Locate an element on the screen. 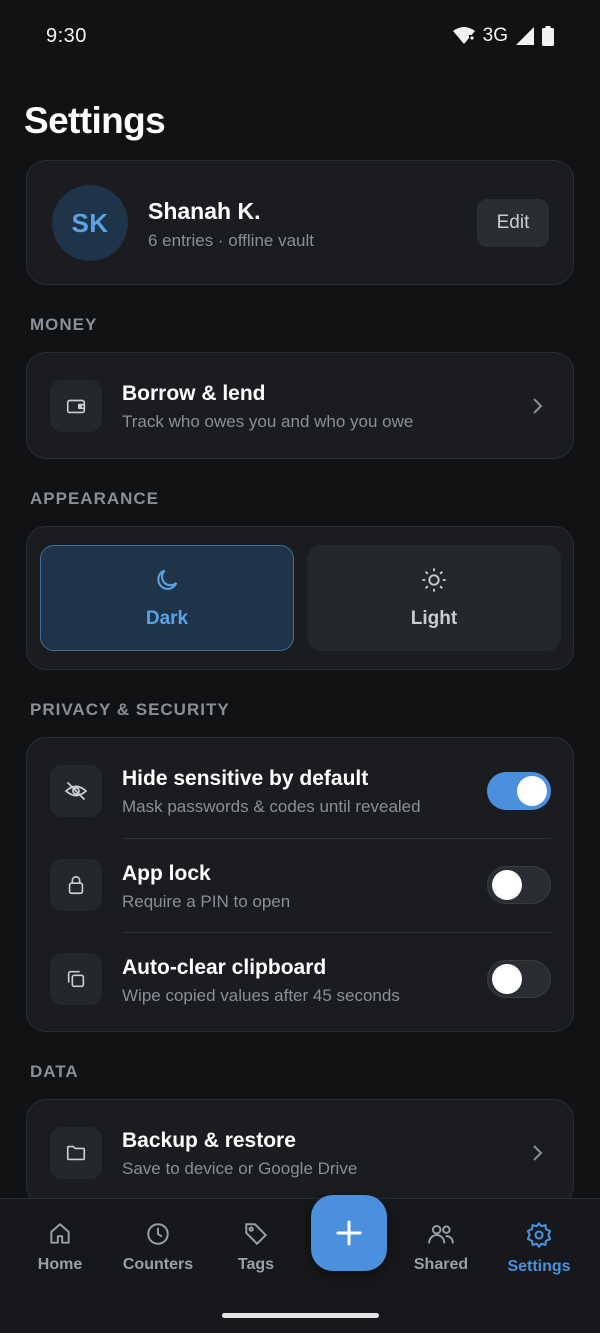 This screenshot has width=600, height=1333. section-label-appearance: APPEARANCE is located at coordinates (95, 498).